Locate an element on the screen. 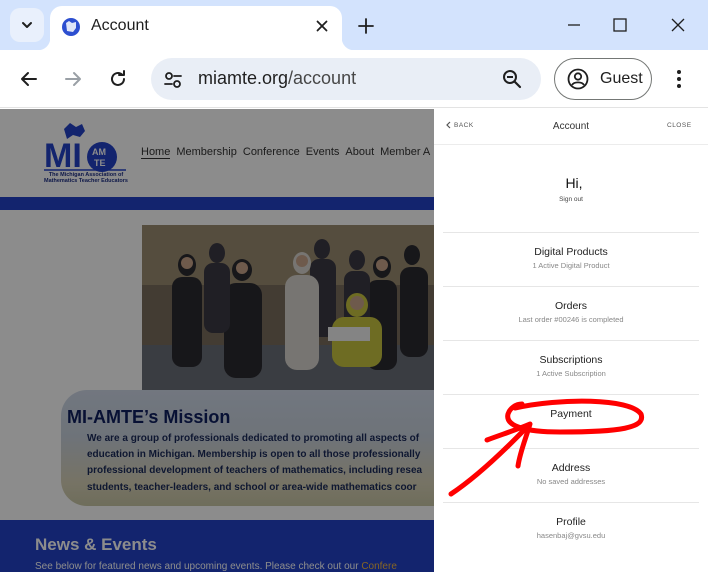 This screenshot has height=572, width=708. drawer-close-button: CLOSE is located at coordinates (679, 125).